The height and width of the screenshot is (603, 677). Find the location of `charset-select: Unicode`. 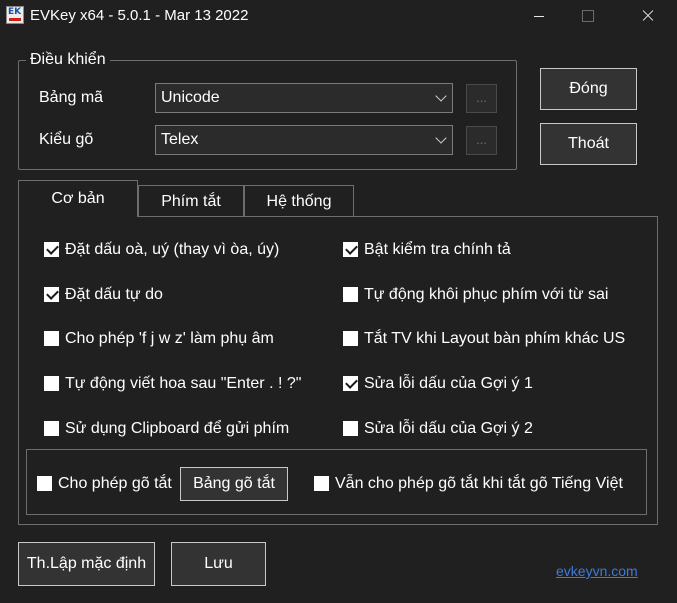

charset-select: Unicode is located at coordinates (304, 98).